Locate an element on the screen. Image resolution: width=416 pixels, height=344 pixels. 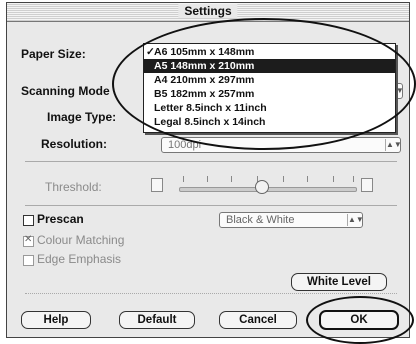
prescan-mode-value: Black & White is located at coordinates (260, 220).